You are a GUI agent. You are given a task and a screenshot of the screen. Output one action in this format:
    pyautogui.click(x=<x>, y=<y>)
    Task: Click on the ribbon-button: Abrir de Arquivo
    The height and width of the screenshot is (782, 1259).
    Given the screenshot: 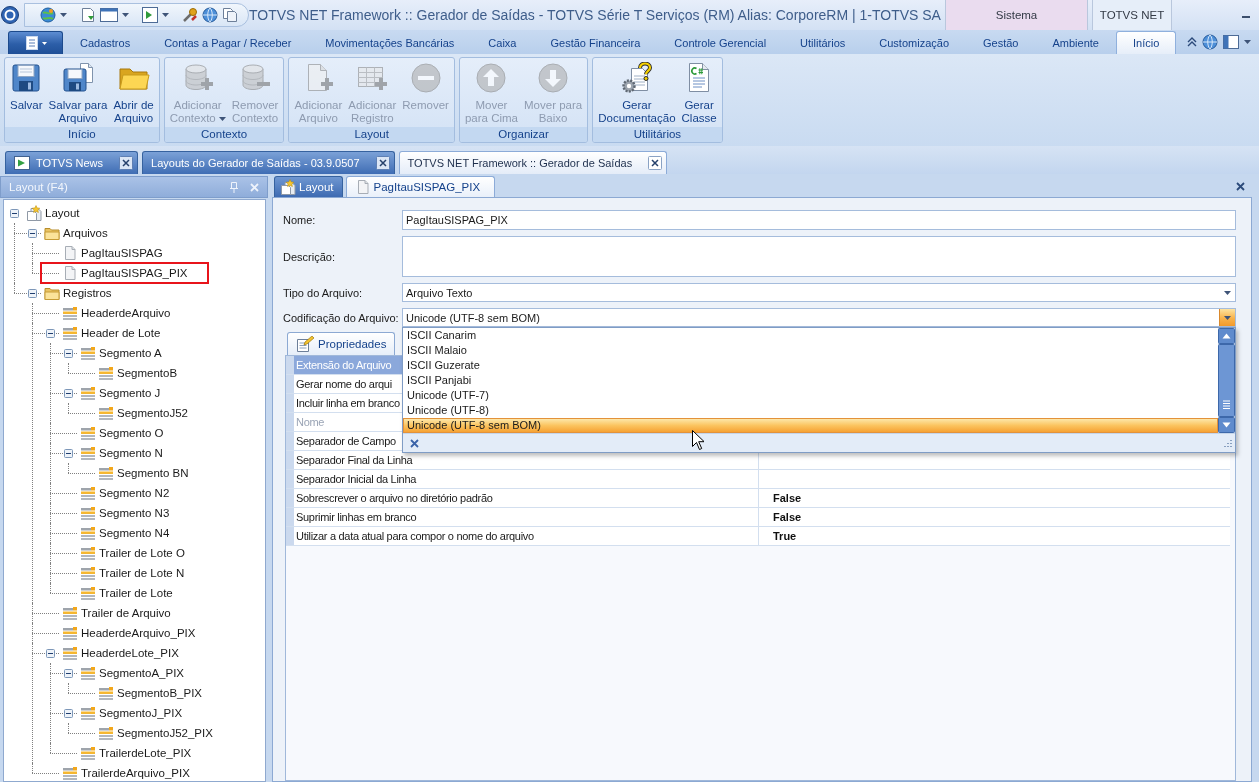 What is the action you would take?
    pyautogui.click(x=133, y=92)
    